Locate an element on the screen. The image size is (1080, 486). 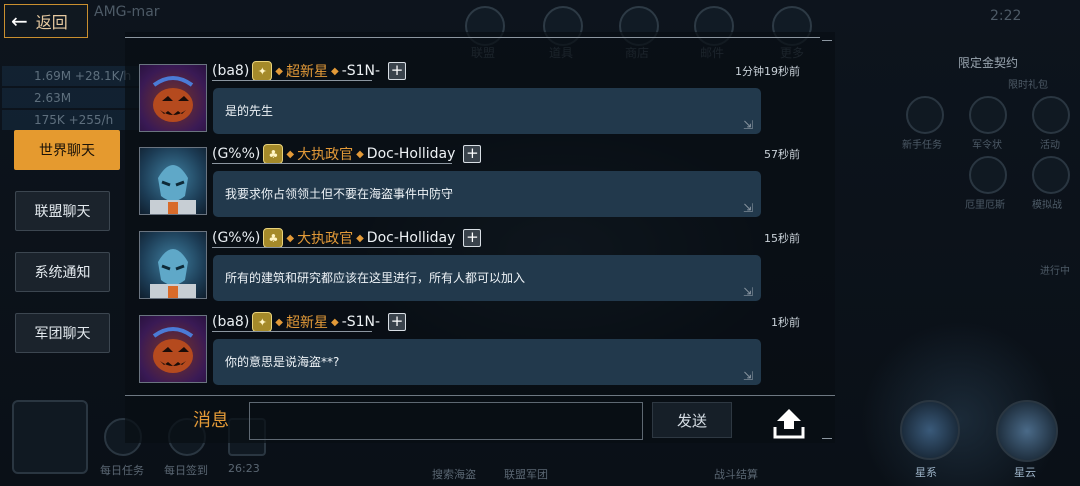
clock: 2:22 is located at coordinates (1006, 16).